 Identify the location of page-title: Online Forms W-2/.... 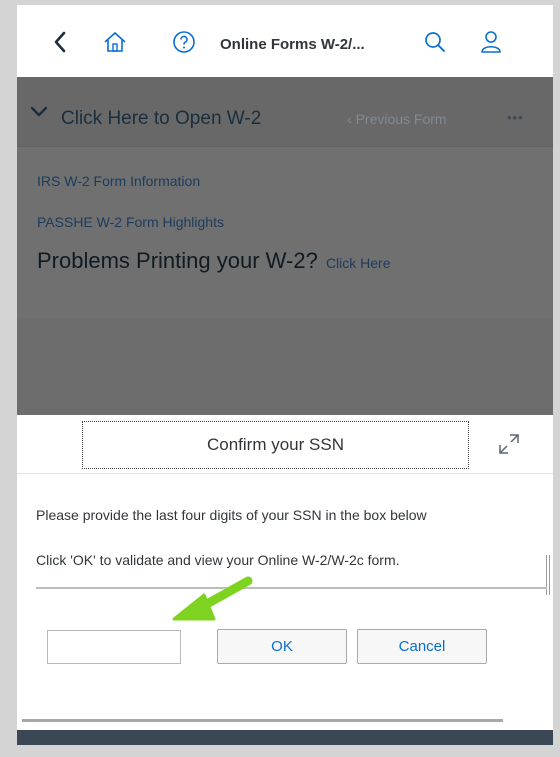
(292, 44).